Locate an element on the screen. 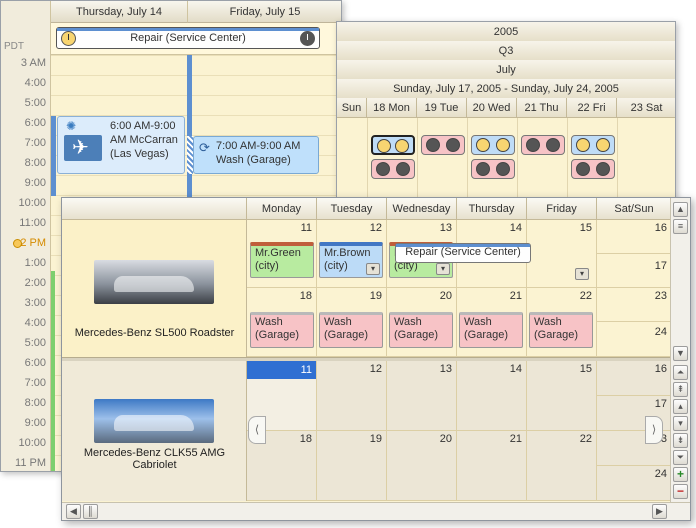 The width and height of the screenshot is (696, 528). appointment: Mr.Brown (city) ▾ is located at coordinates (351, 260).